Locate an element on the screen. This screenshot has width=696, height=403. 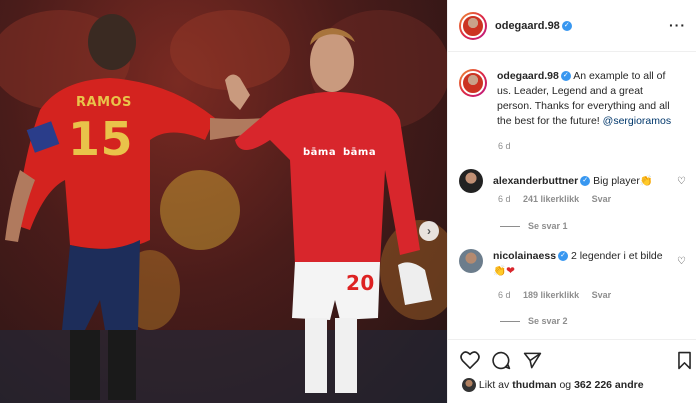
heart-icon is located at coordinates (470, 360).